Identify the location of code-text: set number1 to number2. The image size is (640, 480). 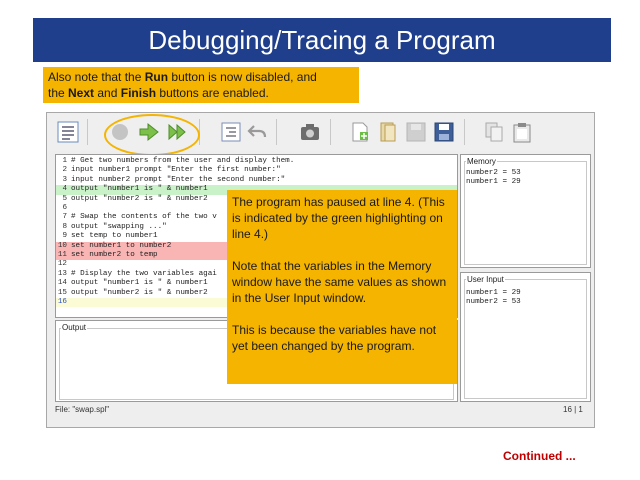
(121, 245).